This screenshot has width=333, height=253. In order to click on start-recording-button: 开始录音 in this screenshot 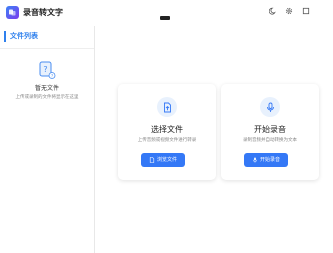, I will do `click(266, 160)`.